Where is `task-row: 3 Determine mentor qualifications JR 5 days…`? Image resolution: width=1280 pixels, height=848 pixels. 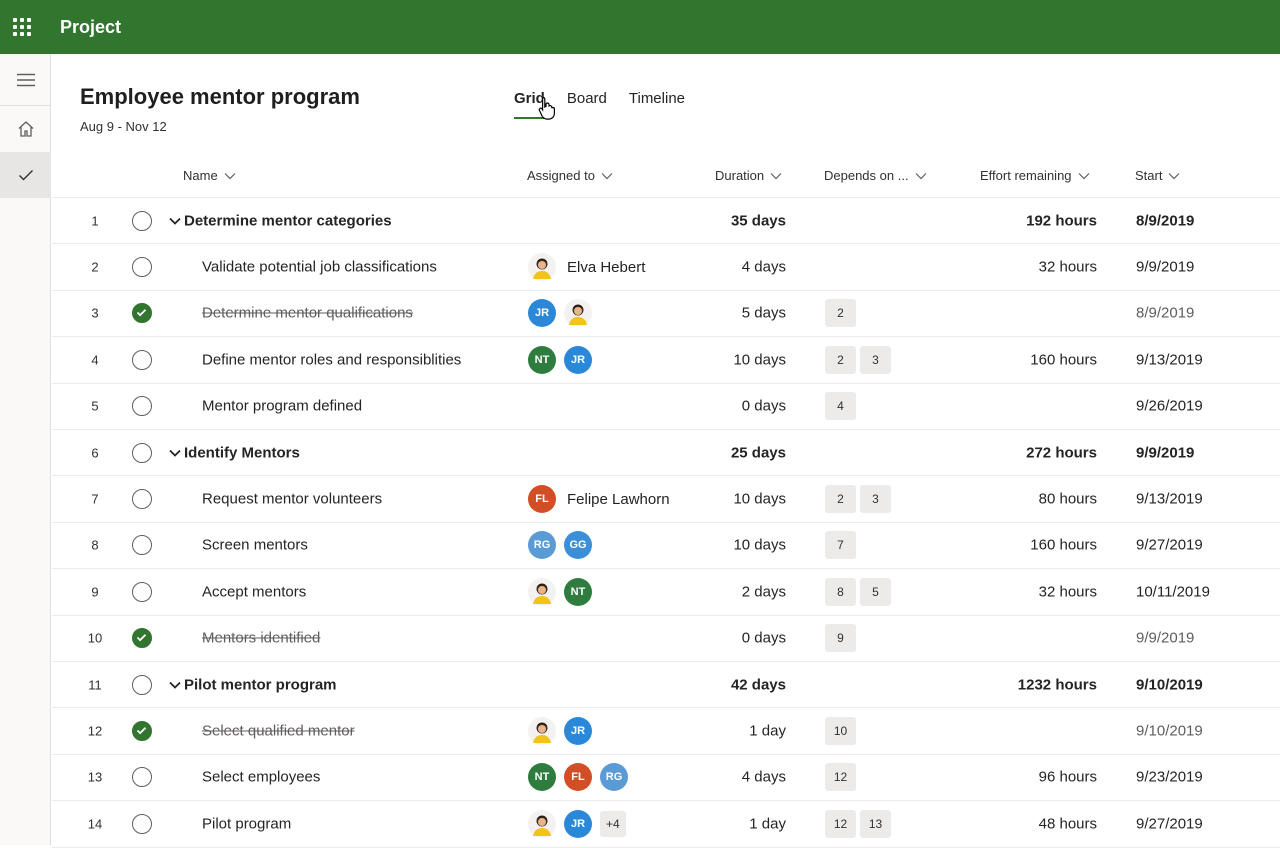
task-row: 3 Determine mentor qualifications JR 5 days… is located at coordinates (666, 314).